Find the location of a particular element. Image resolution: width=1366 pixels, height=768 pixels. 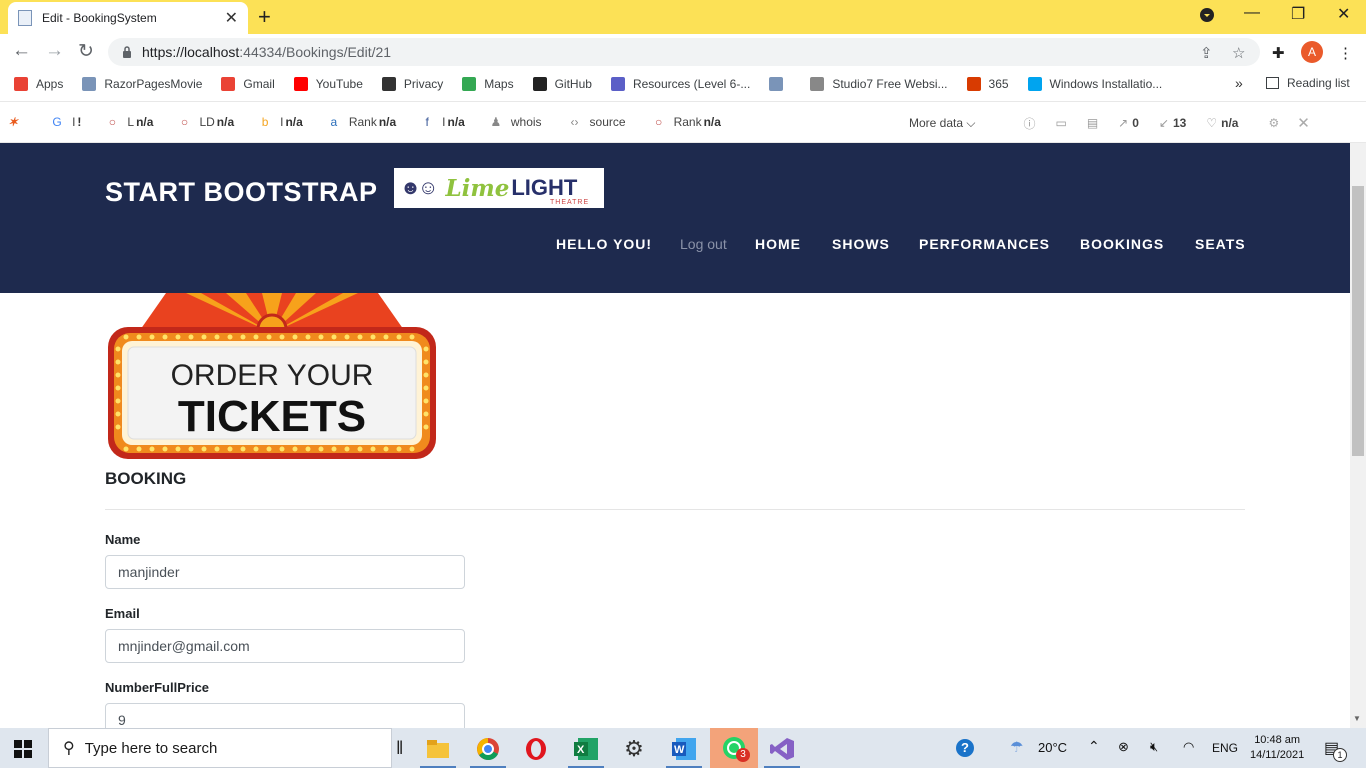

avatar: A is located at coordinates (1312, 52).